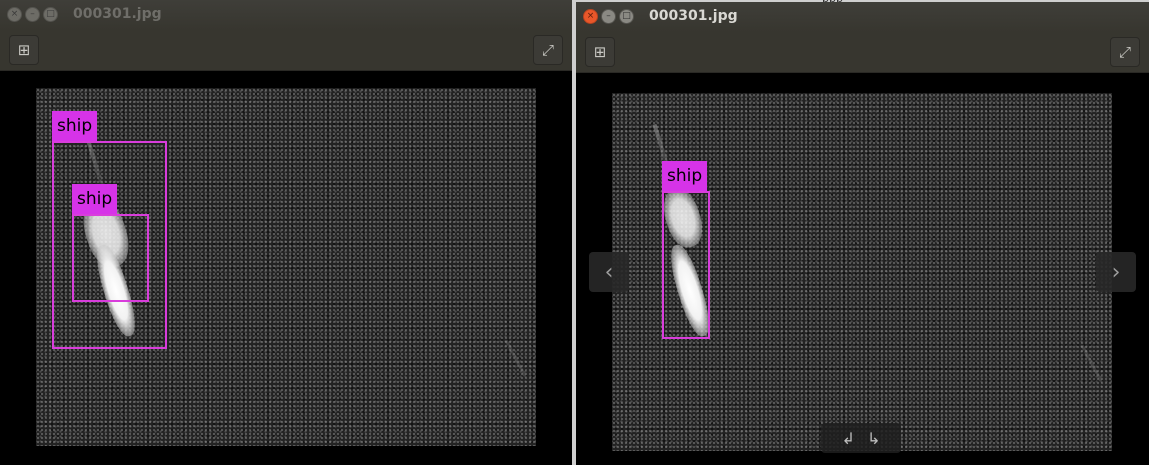 The width and height of the screenshot is (1149, 465). What do you see at coordinates (873, 438) in the screenshot?
I see `rotate-right-icon: ↳` at bounding box center [873, 438].